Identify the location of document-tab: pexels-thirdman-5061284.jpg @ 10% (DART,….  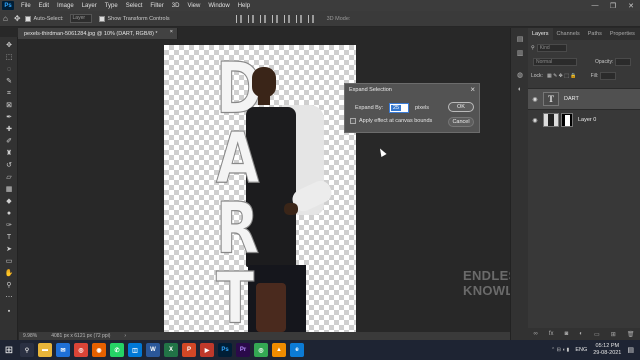
(98, 33).